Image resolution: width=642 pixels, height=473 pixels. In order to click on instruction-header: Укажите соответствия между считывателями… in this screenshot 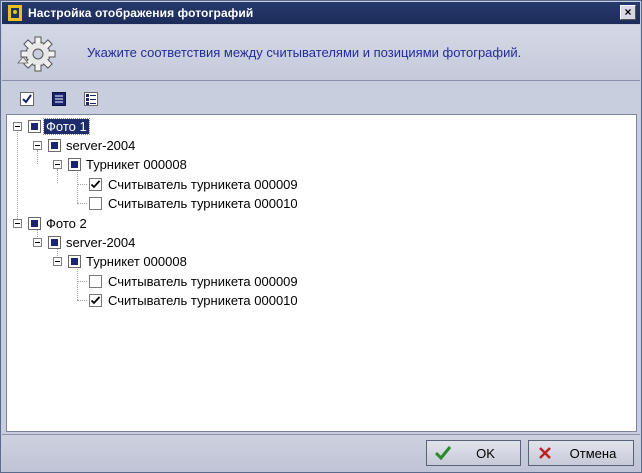, I will do `click(321, 53)`.